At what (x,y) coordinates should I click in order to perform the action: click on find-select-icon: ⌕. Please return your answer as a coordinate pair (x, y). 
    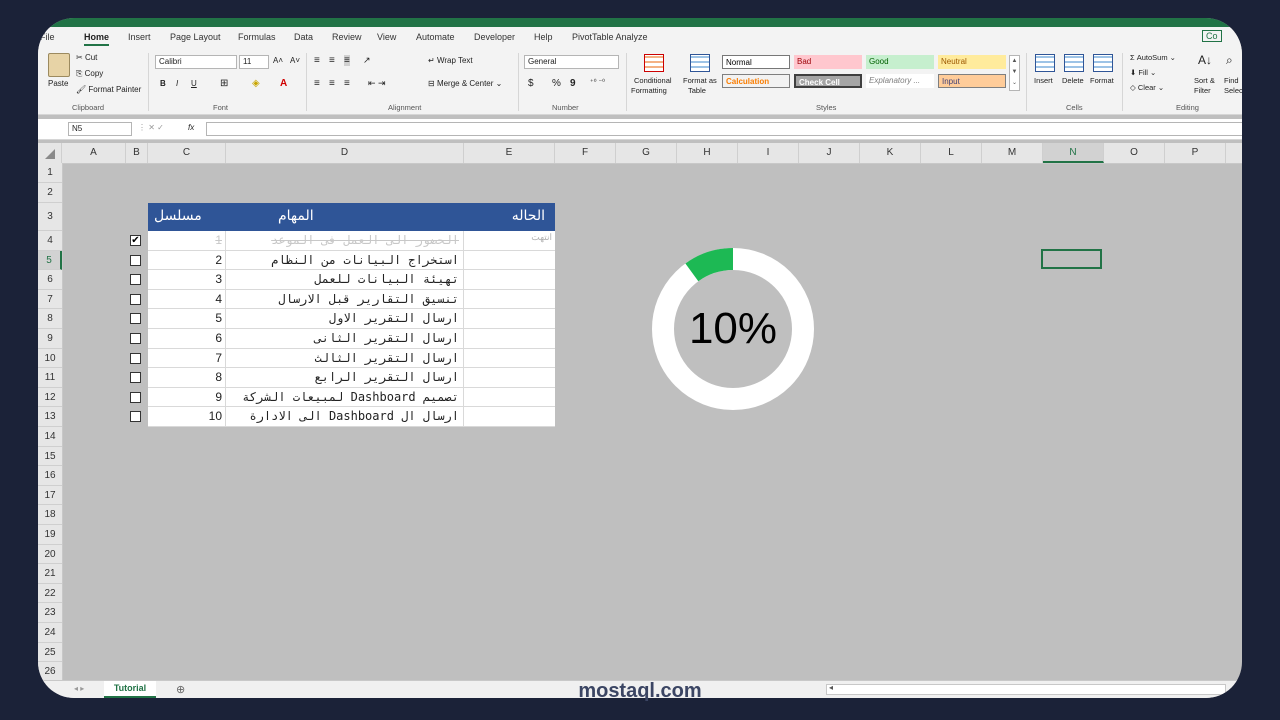
    Looking at the image, I should click on (1229, 60).